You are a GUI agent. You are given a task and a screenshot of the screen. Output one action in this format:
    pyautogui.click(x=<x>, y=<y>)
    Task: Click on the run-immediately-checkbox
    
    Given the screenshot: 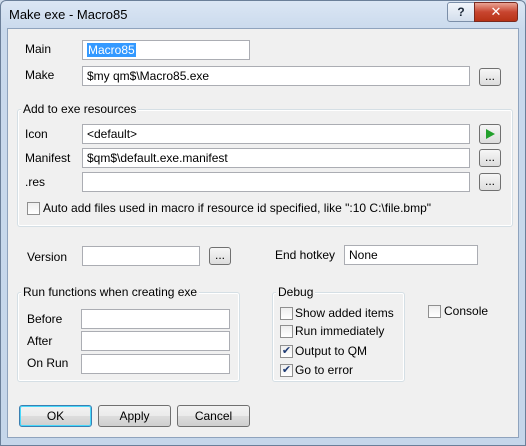 What is the action you would take?
    pyautogui.click(x=286, y=331)
    